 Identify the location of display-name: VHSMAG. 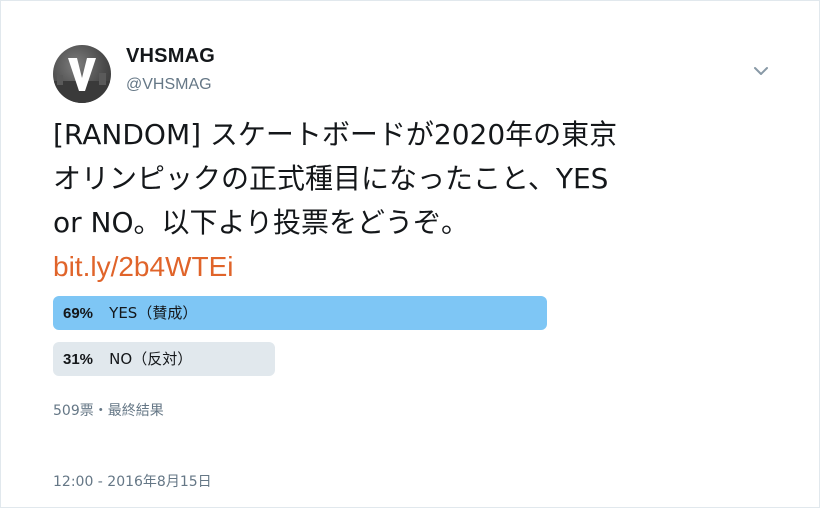
(170, 56).